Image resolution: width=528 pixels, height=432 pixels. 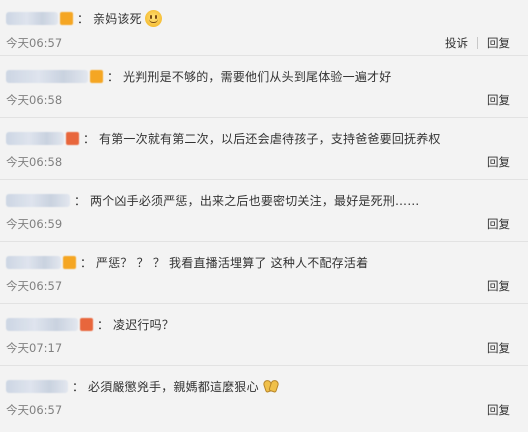 I want to click on comment-item: ： 光判刑是不够的，需要他们从头到尾体验一遍才好 今天06:58 回复, so click(x=264, y=87).